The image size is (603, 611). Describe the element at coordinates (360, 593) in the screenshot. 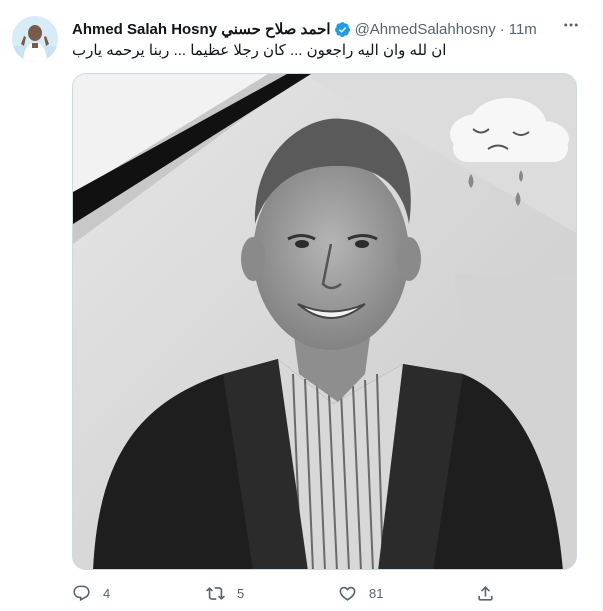

I see `like-button: 81` at that location.